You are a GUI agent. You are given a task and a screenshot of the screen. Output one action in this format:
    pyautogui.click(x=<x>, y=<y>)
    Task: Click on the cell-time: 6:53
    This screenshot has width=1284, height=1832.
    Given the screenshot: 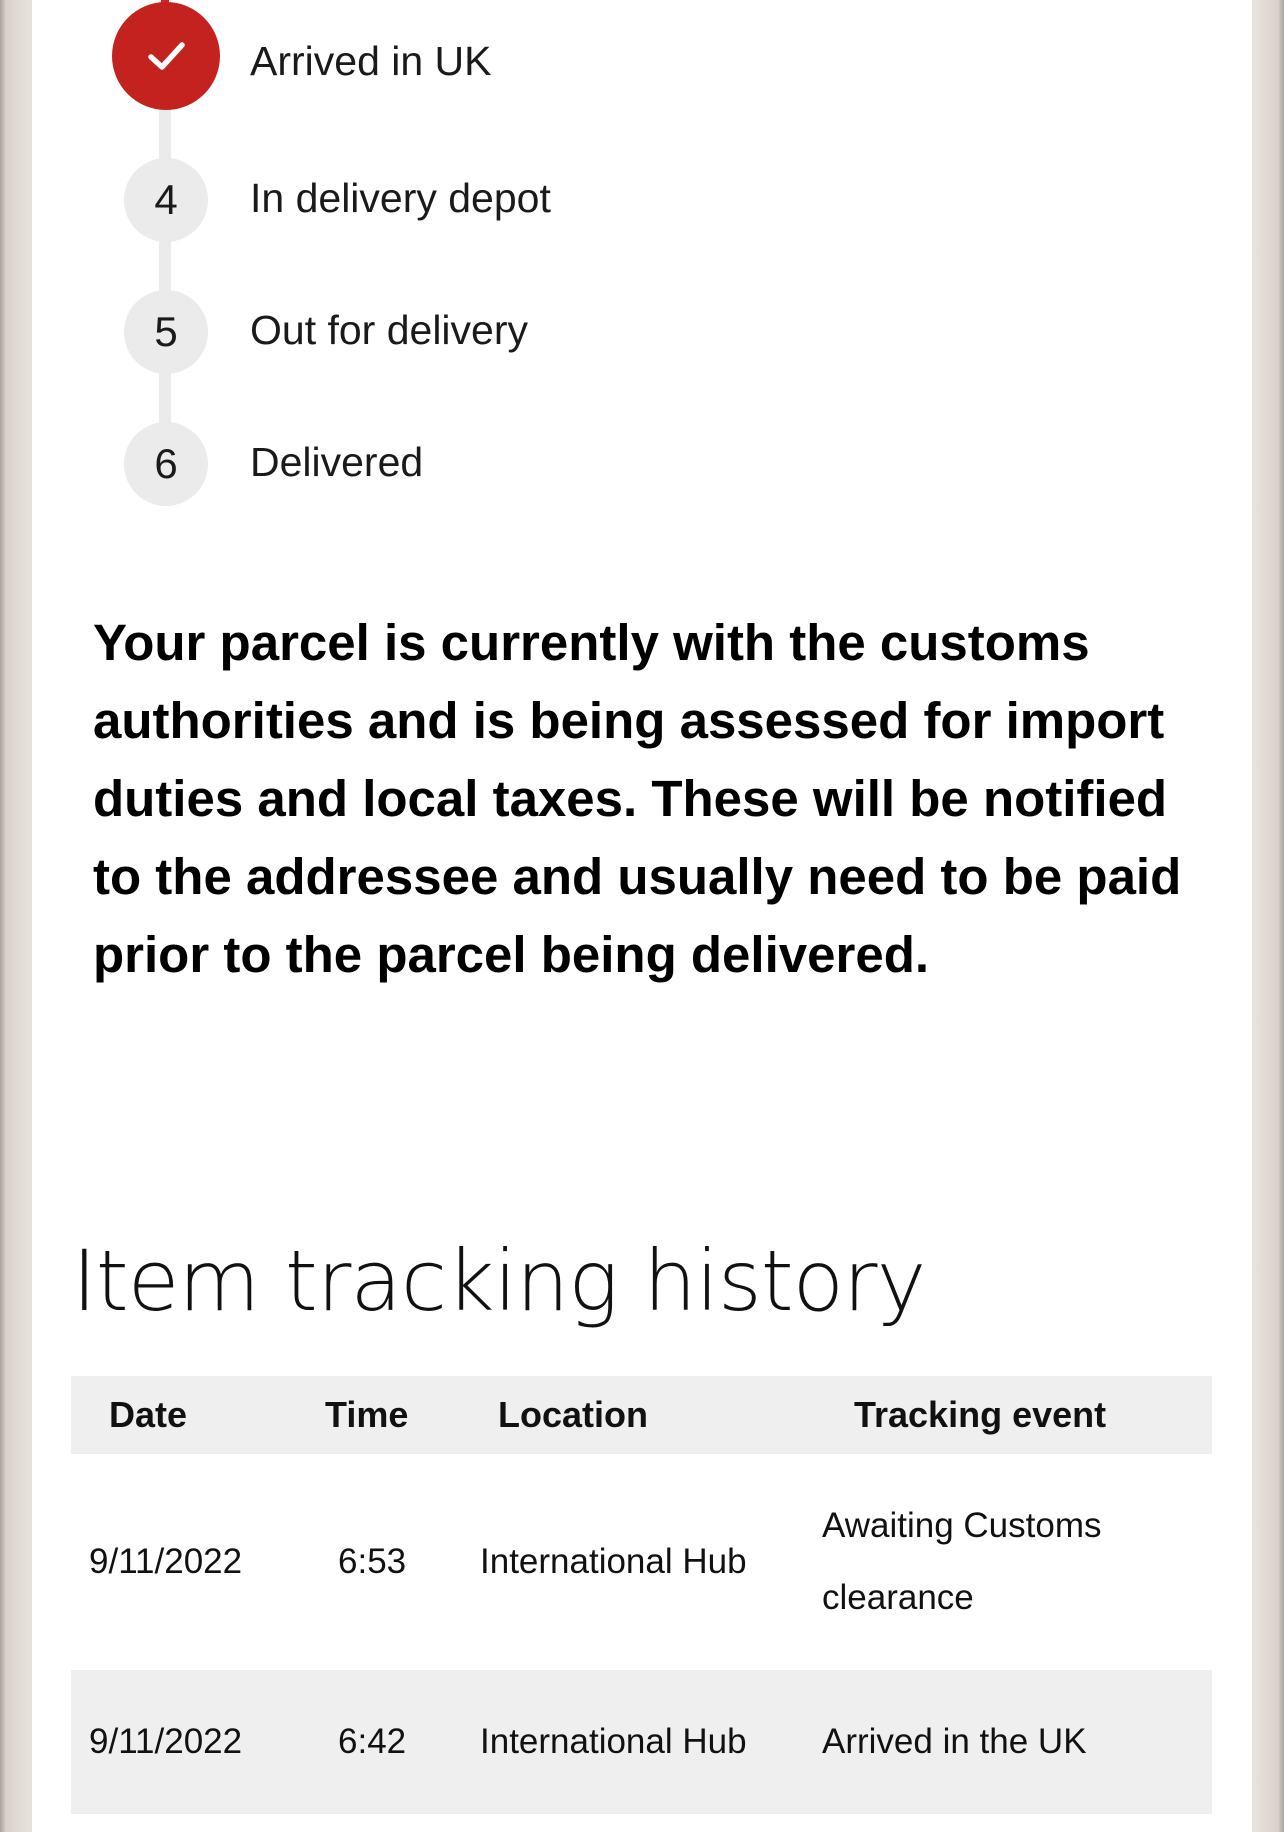 What is the action you would take?
    pyautogui.click(x=372, y=1561)
    